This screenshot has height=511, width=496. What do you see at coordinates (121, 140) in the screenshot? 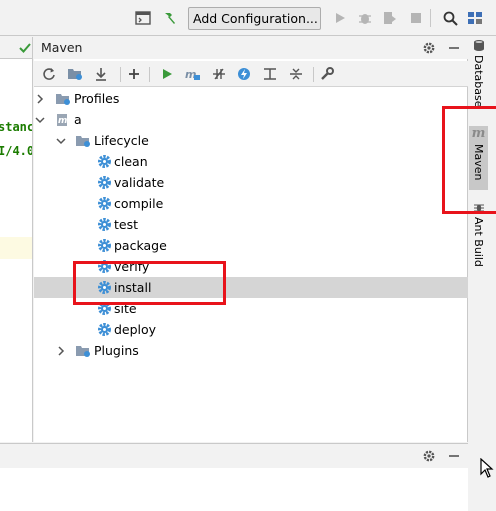
I see `tree-node-label: Lifecycle` at bounding box center [121, 140].